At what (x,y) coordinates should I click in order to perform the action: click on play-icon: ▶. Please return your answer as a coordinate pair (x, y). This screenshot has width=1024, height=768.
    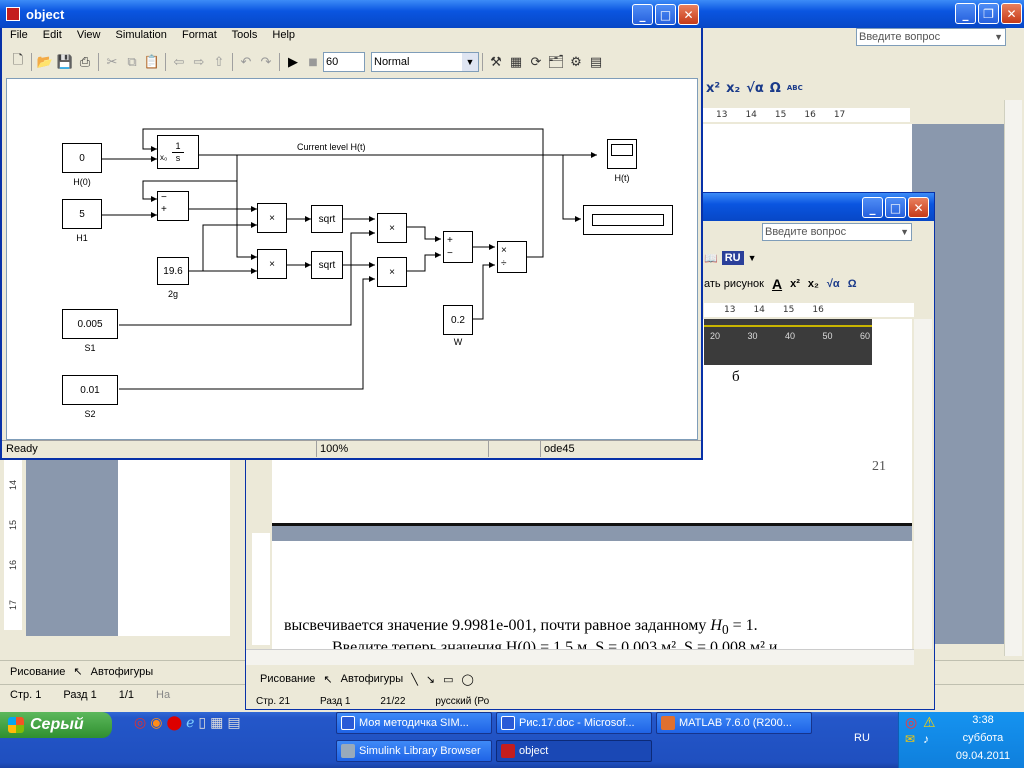
    Looking at the image, I should click on (293, 62).